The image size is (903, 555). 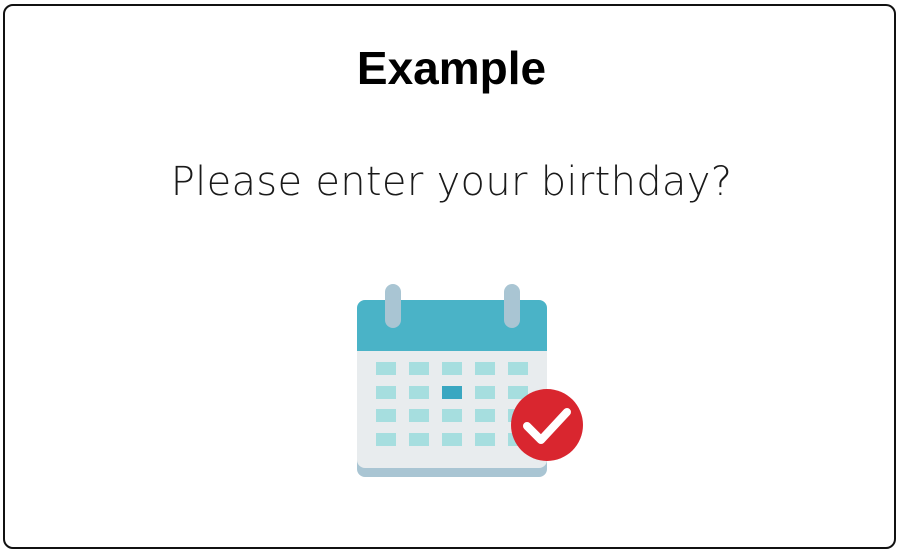 I want to click on checkmark-badge-icon, so click(x=547, y=425).